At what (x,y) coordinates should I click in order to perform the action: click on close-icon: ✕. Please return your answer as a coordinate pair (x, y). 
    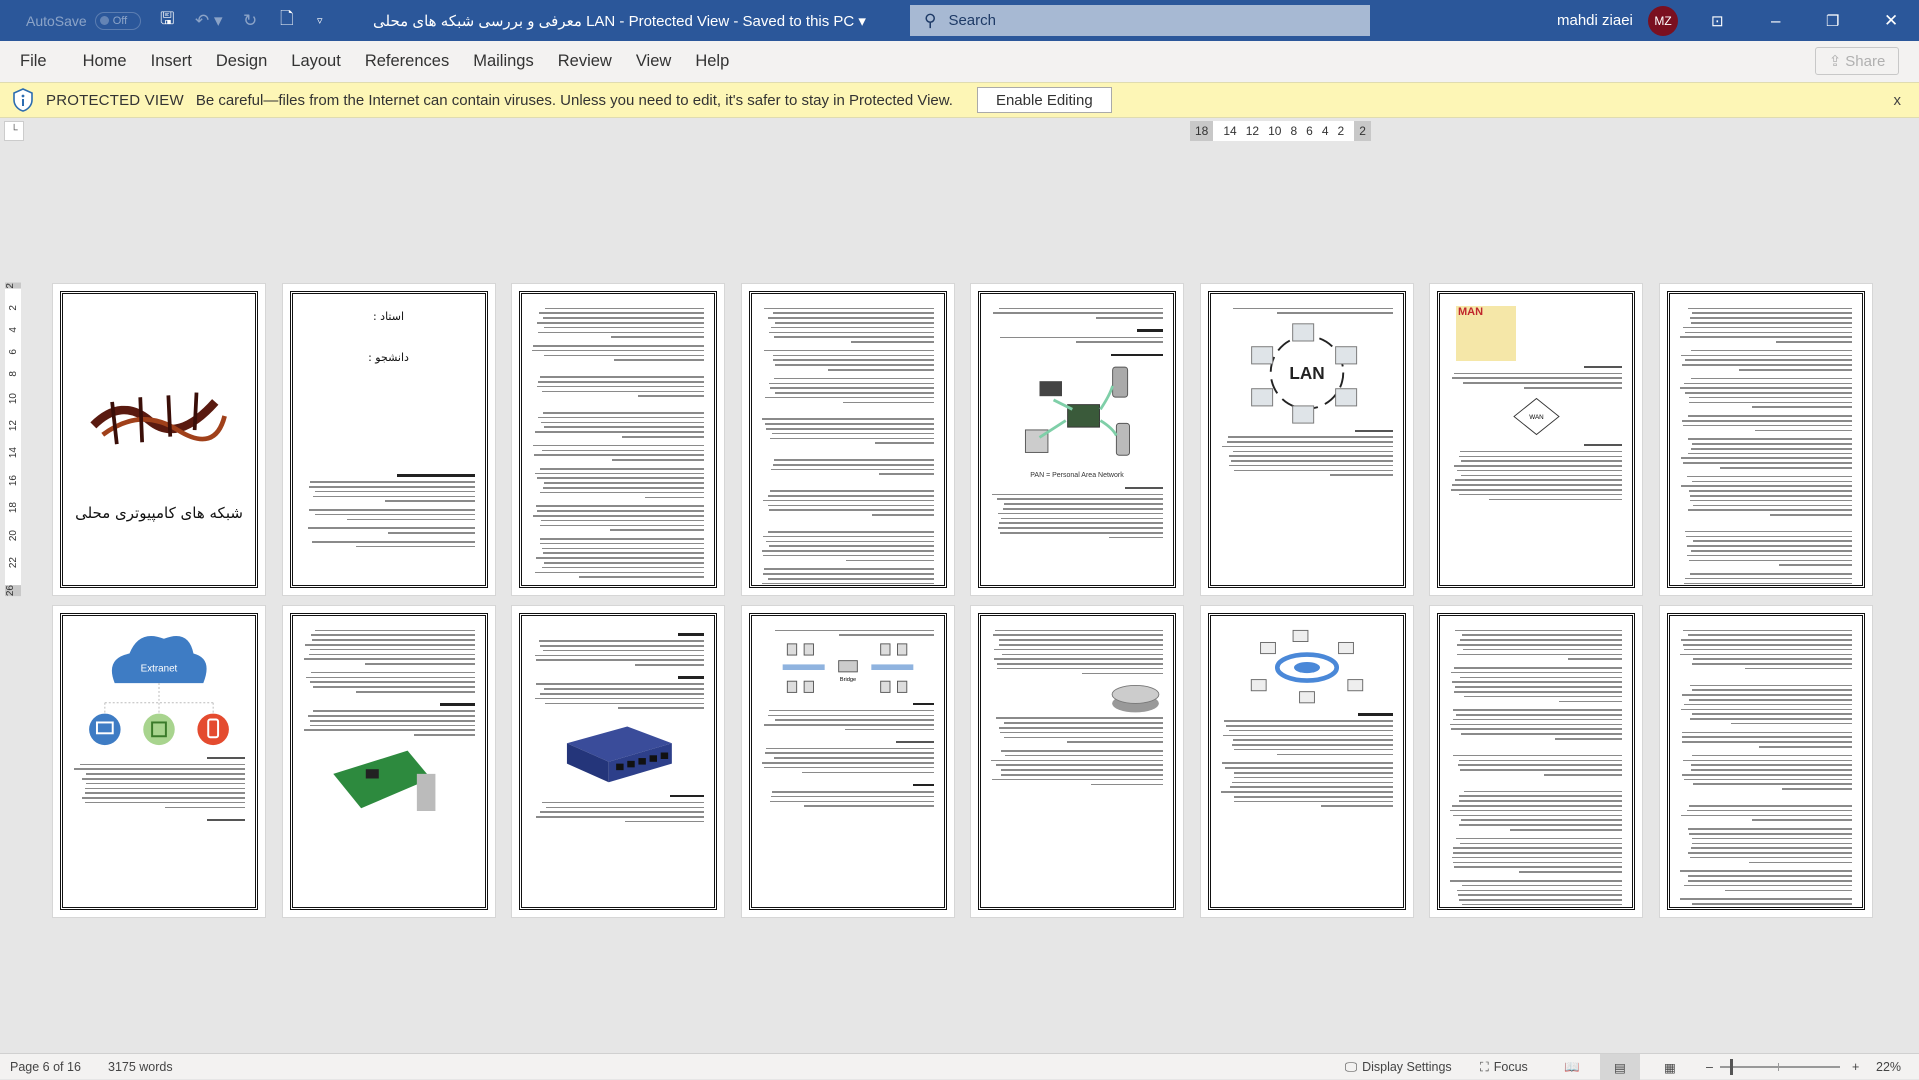
    Looking at the image, I should click on (1891, 20).